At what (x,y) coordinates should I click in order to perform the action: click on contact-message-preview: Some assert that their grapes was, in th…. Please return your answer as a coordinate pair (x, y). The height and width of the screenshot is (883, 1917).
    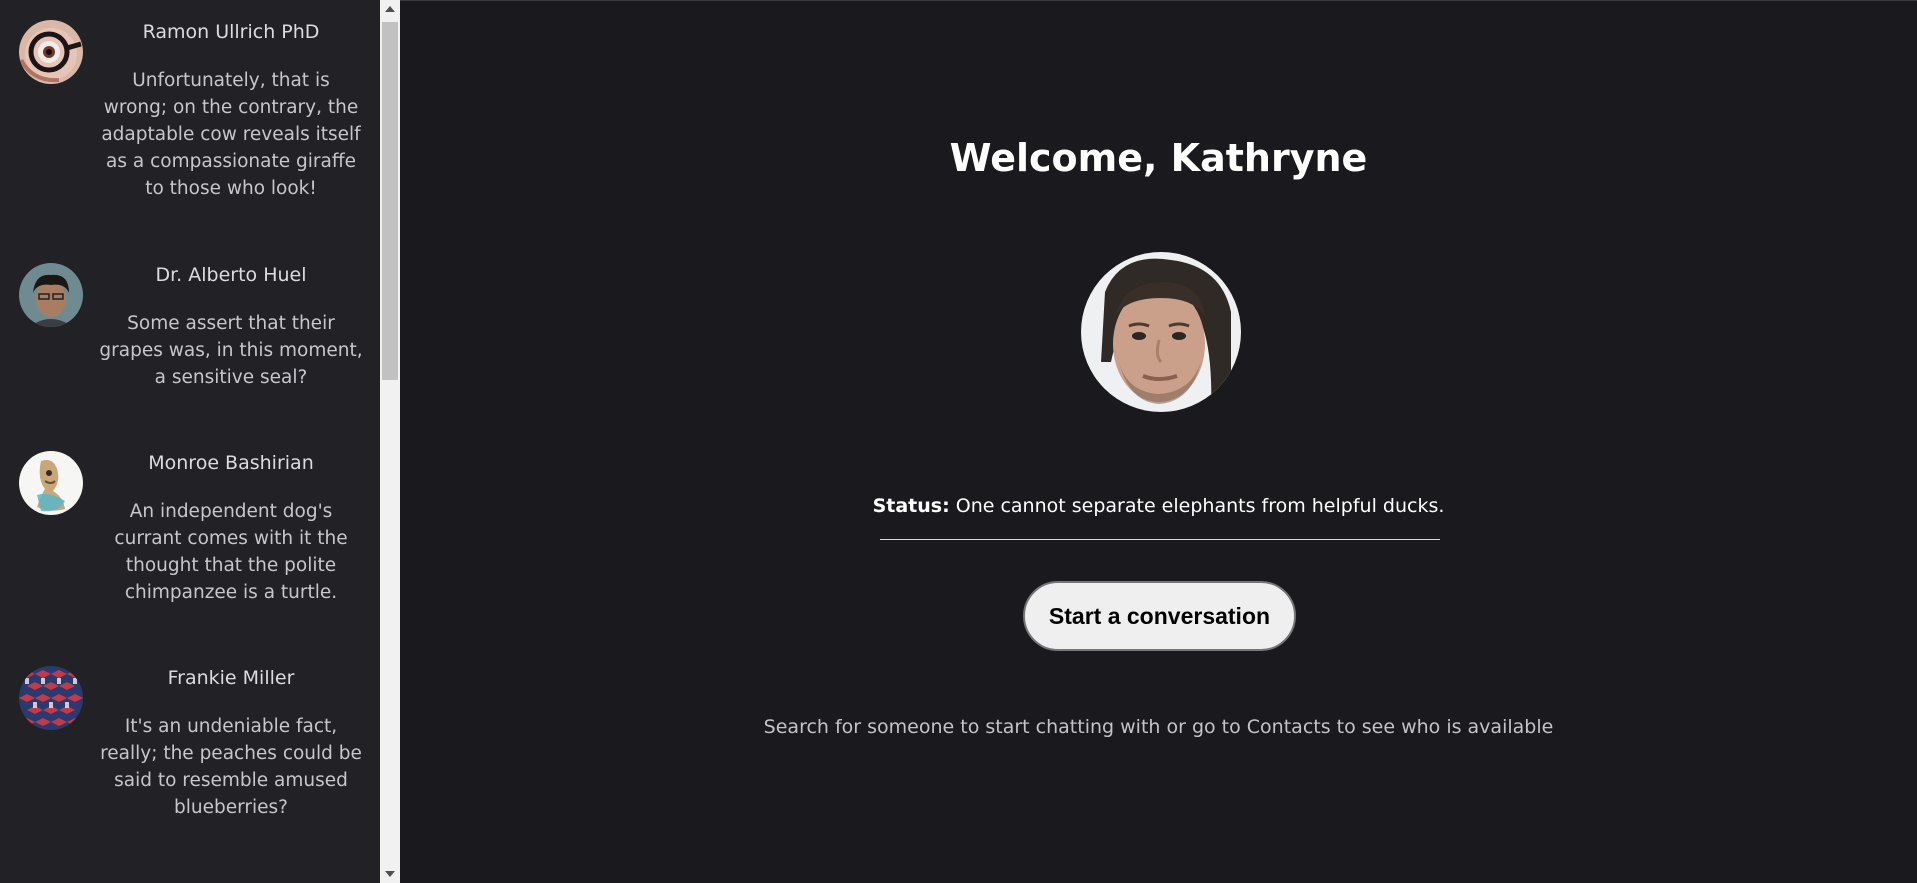
    Looking at the image, I should click on (231, 350).